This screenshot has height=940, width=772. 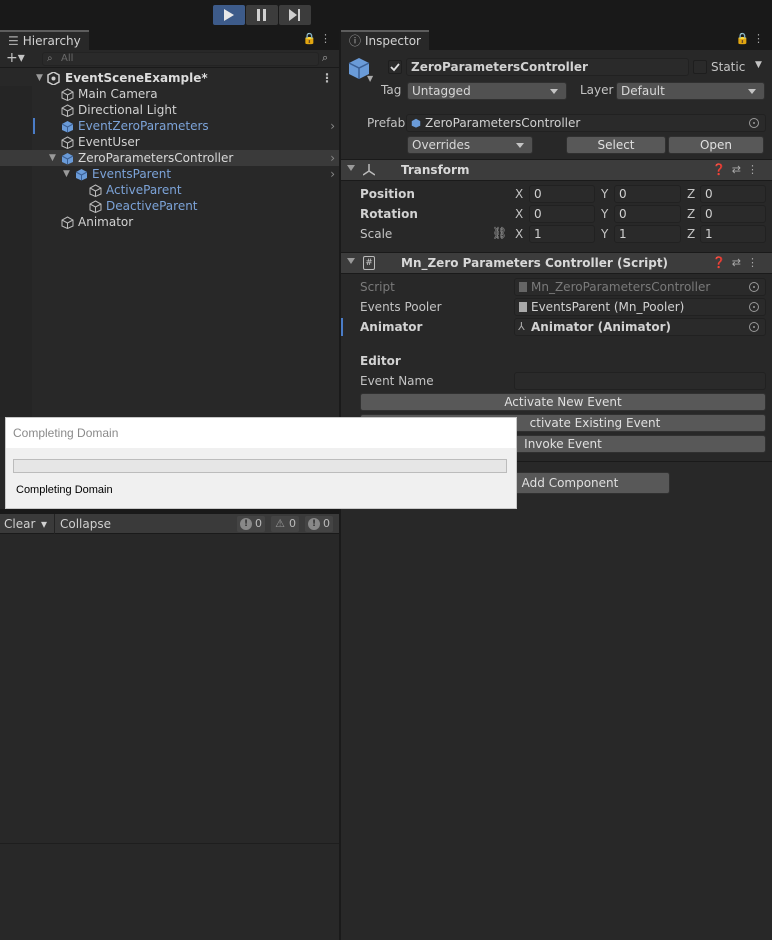 What do you see at coordinates (169, 40) in the screenshot?
I see `hierarchy-tabbar: ☰ Hierarchy 🔒 ⋮` at bounding box center [169, 40].